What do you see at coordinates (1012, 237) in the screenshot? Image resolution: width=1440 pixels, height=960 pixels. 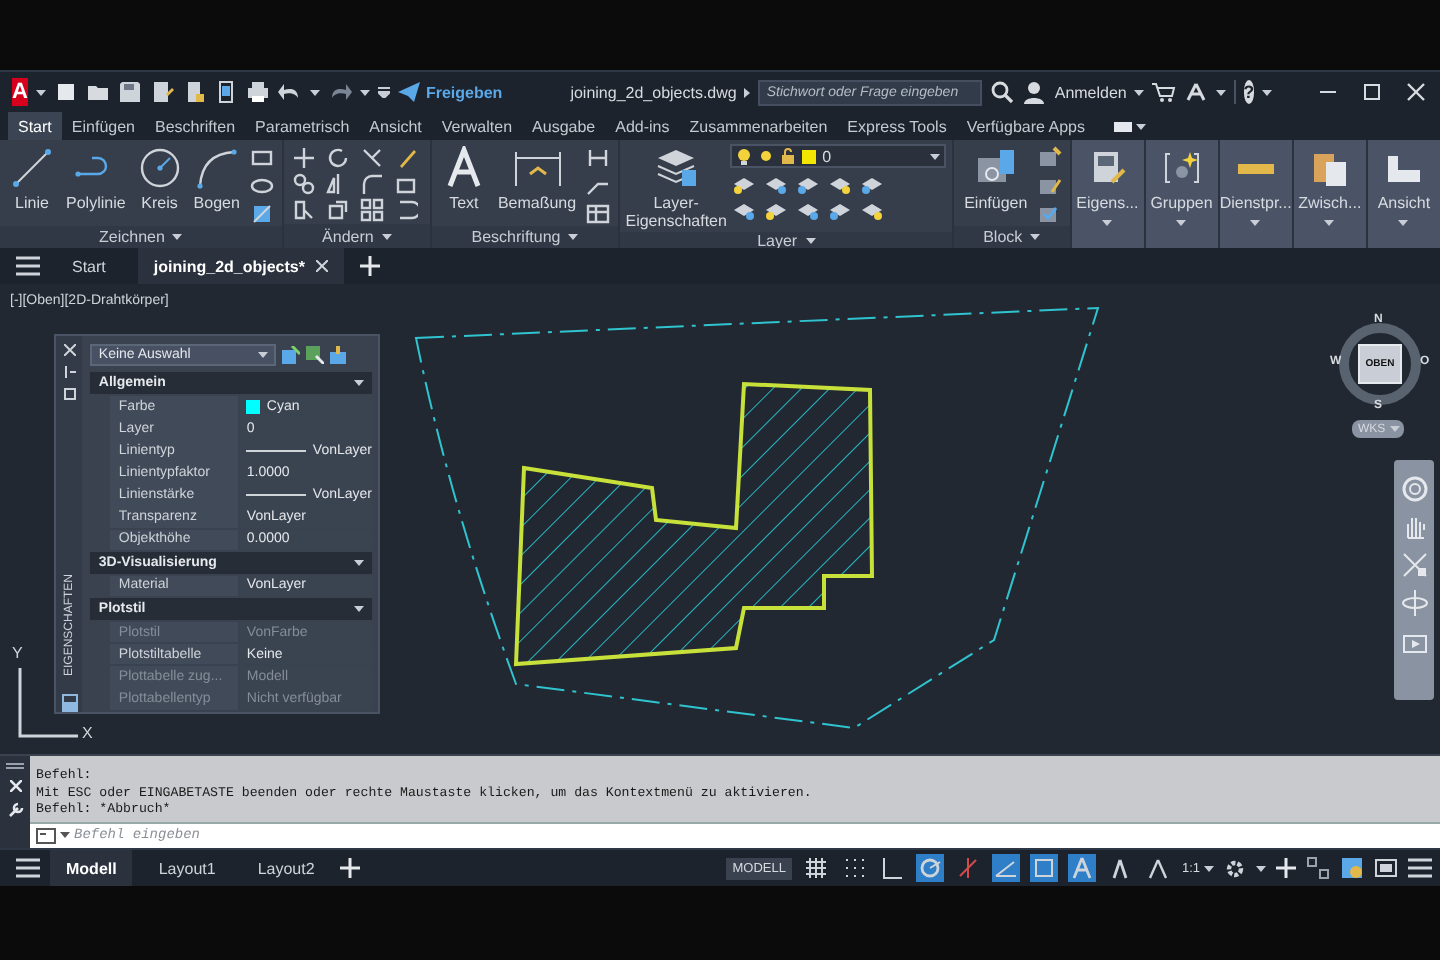 I see `panel-title-button: Block` at bounding box center [1012, 237].